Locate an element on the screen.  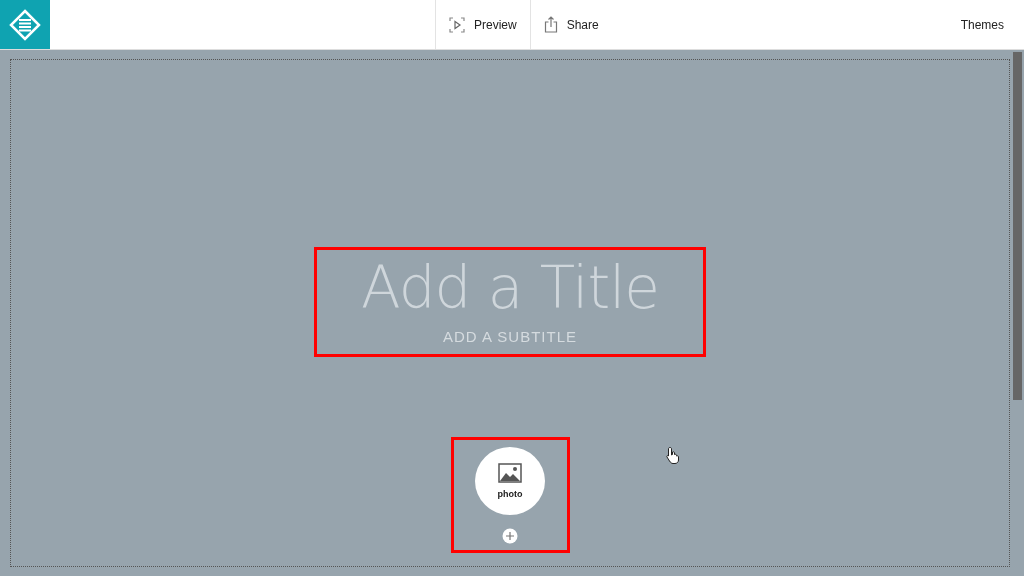
add-icon is located at coordinates (510, 536).